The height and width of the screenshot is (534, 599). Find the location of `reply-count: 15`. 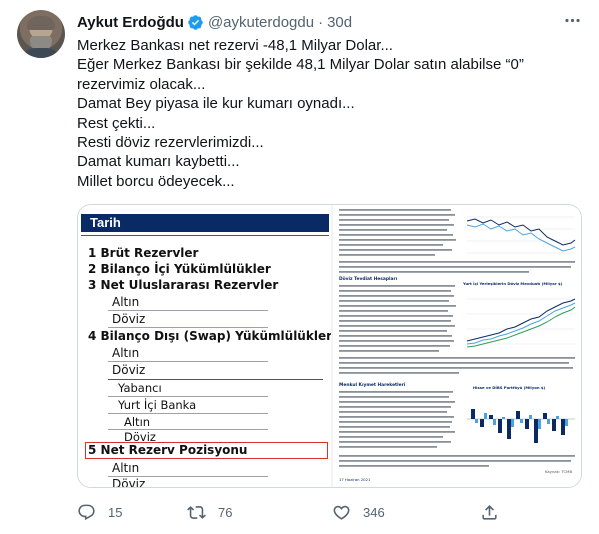

reply-count: 15 is located at coordinates (115, 512).